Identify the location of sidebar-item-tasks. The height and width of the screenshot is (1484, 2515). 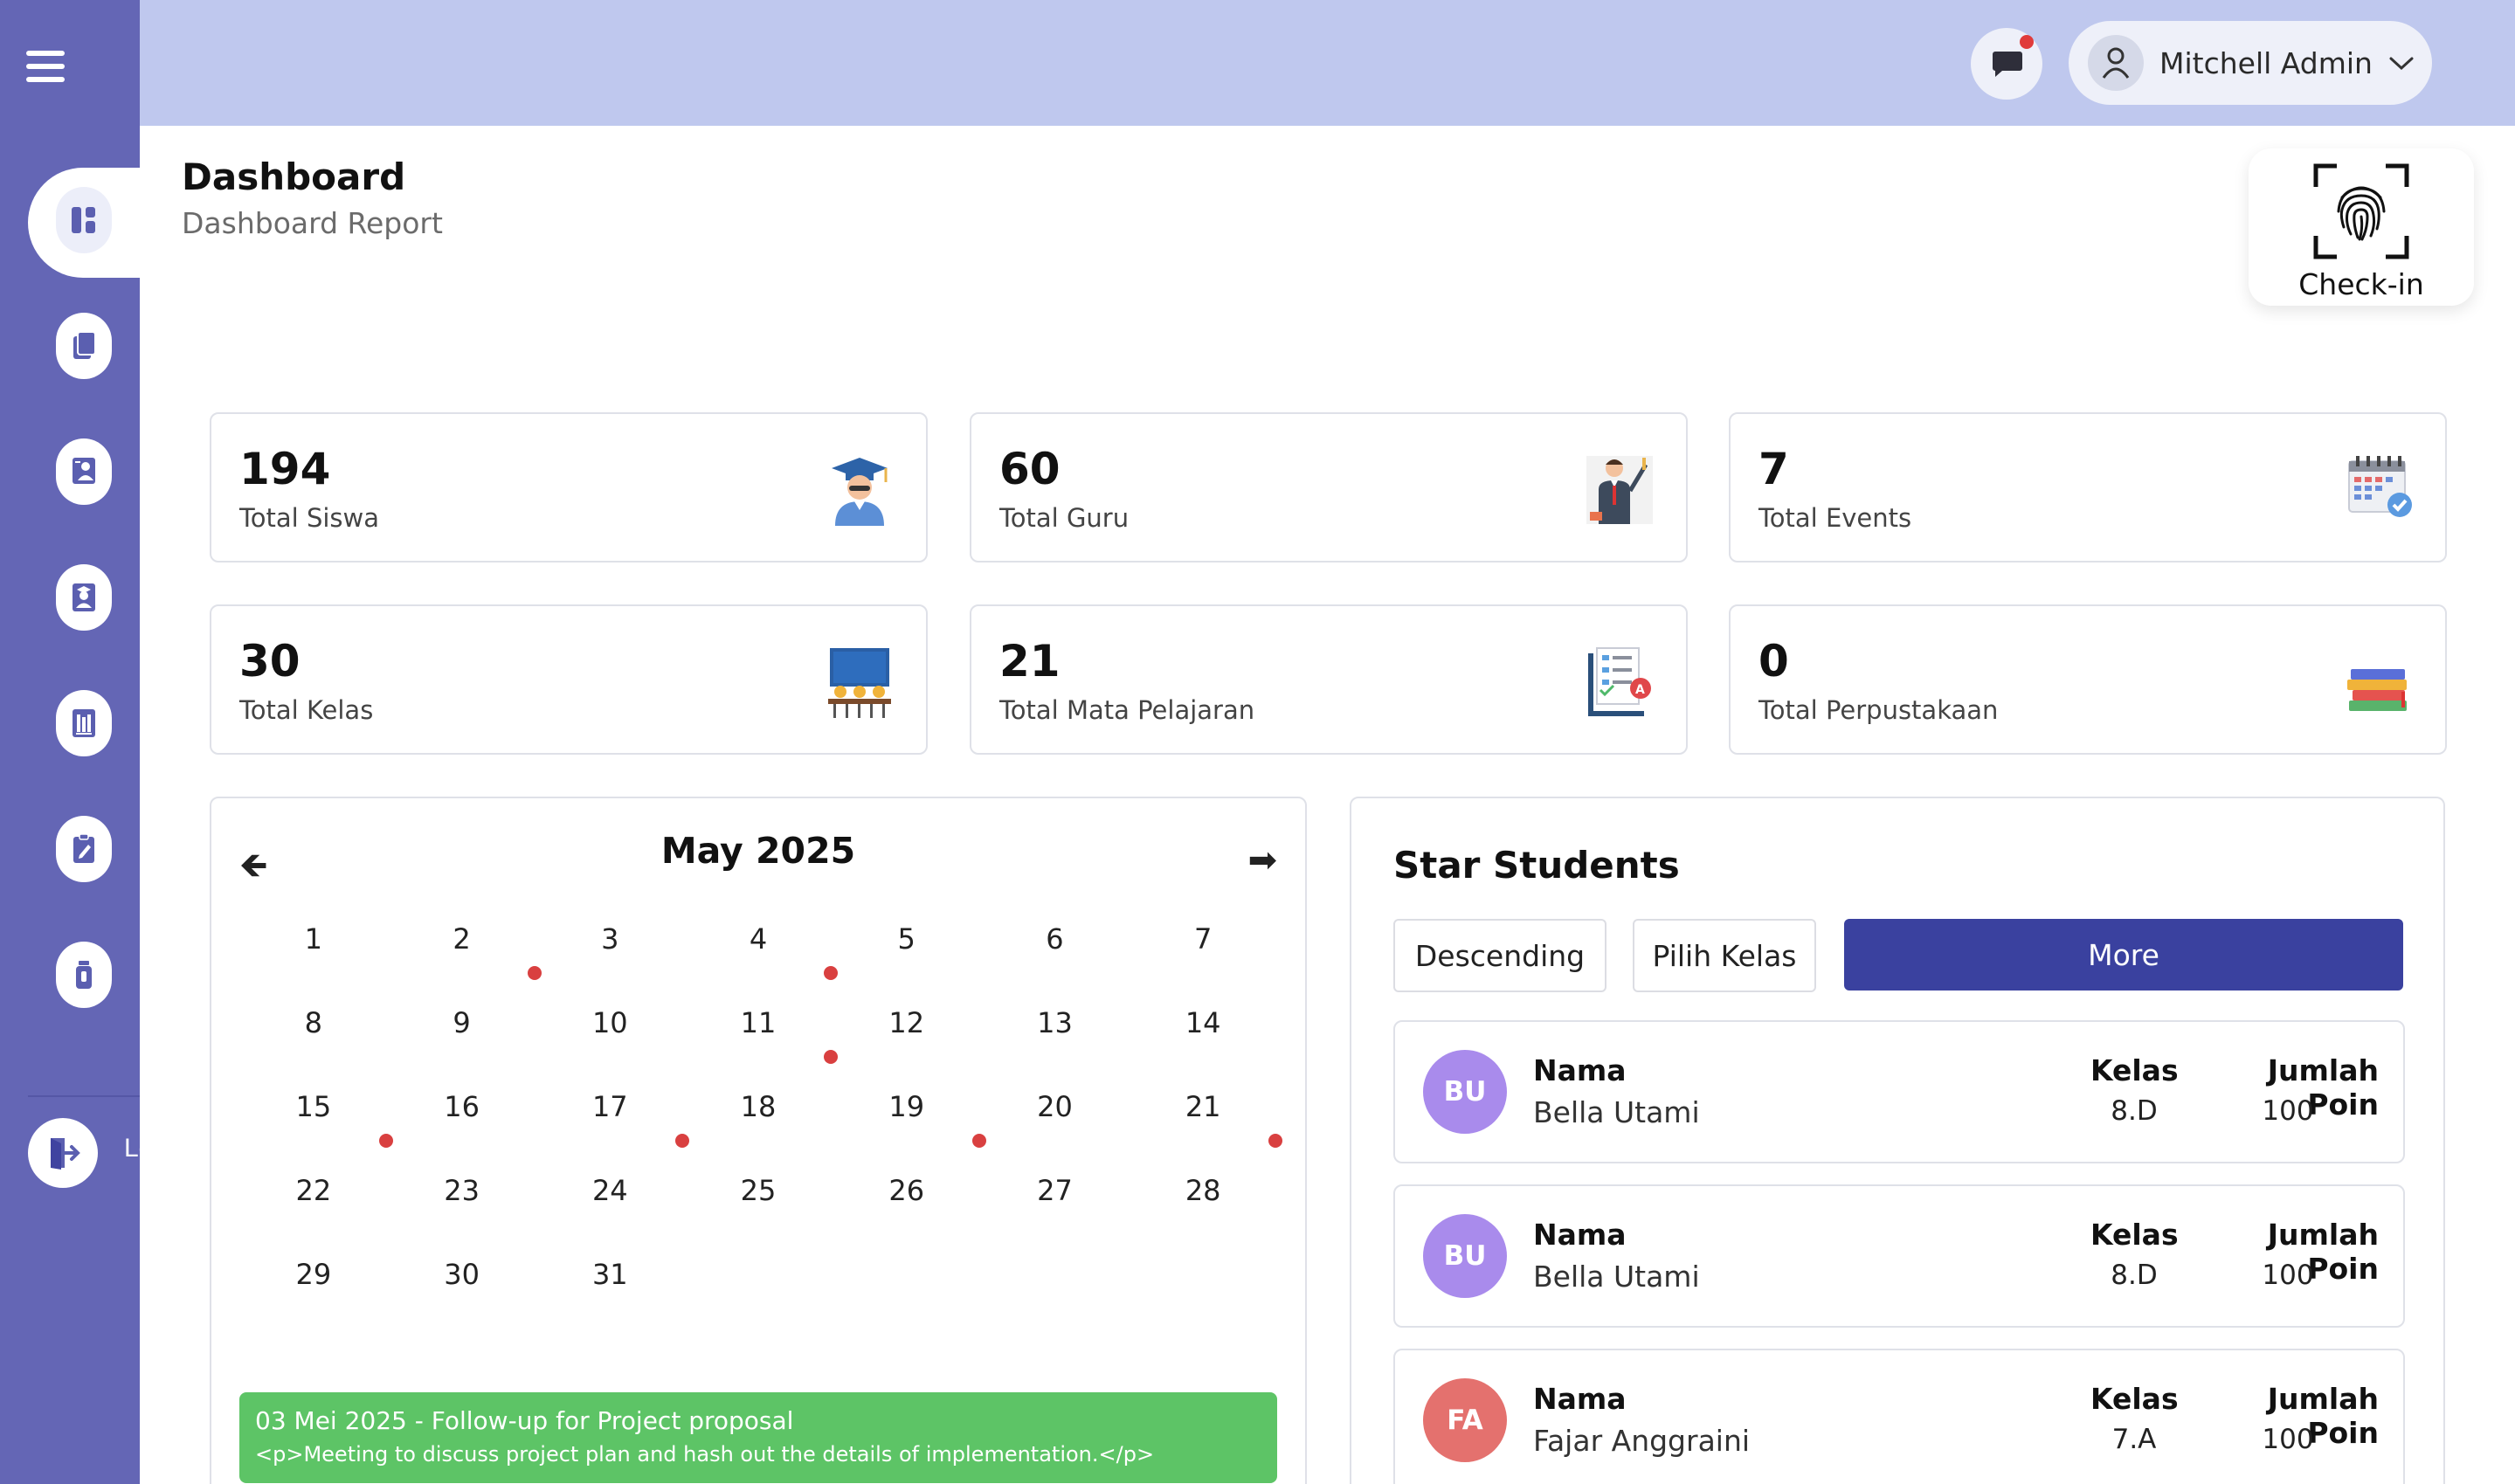
(84, 849).